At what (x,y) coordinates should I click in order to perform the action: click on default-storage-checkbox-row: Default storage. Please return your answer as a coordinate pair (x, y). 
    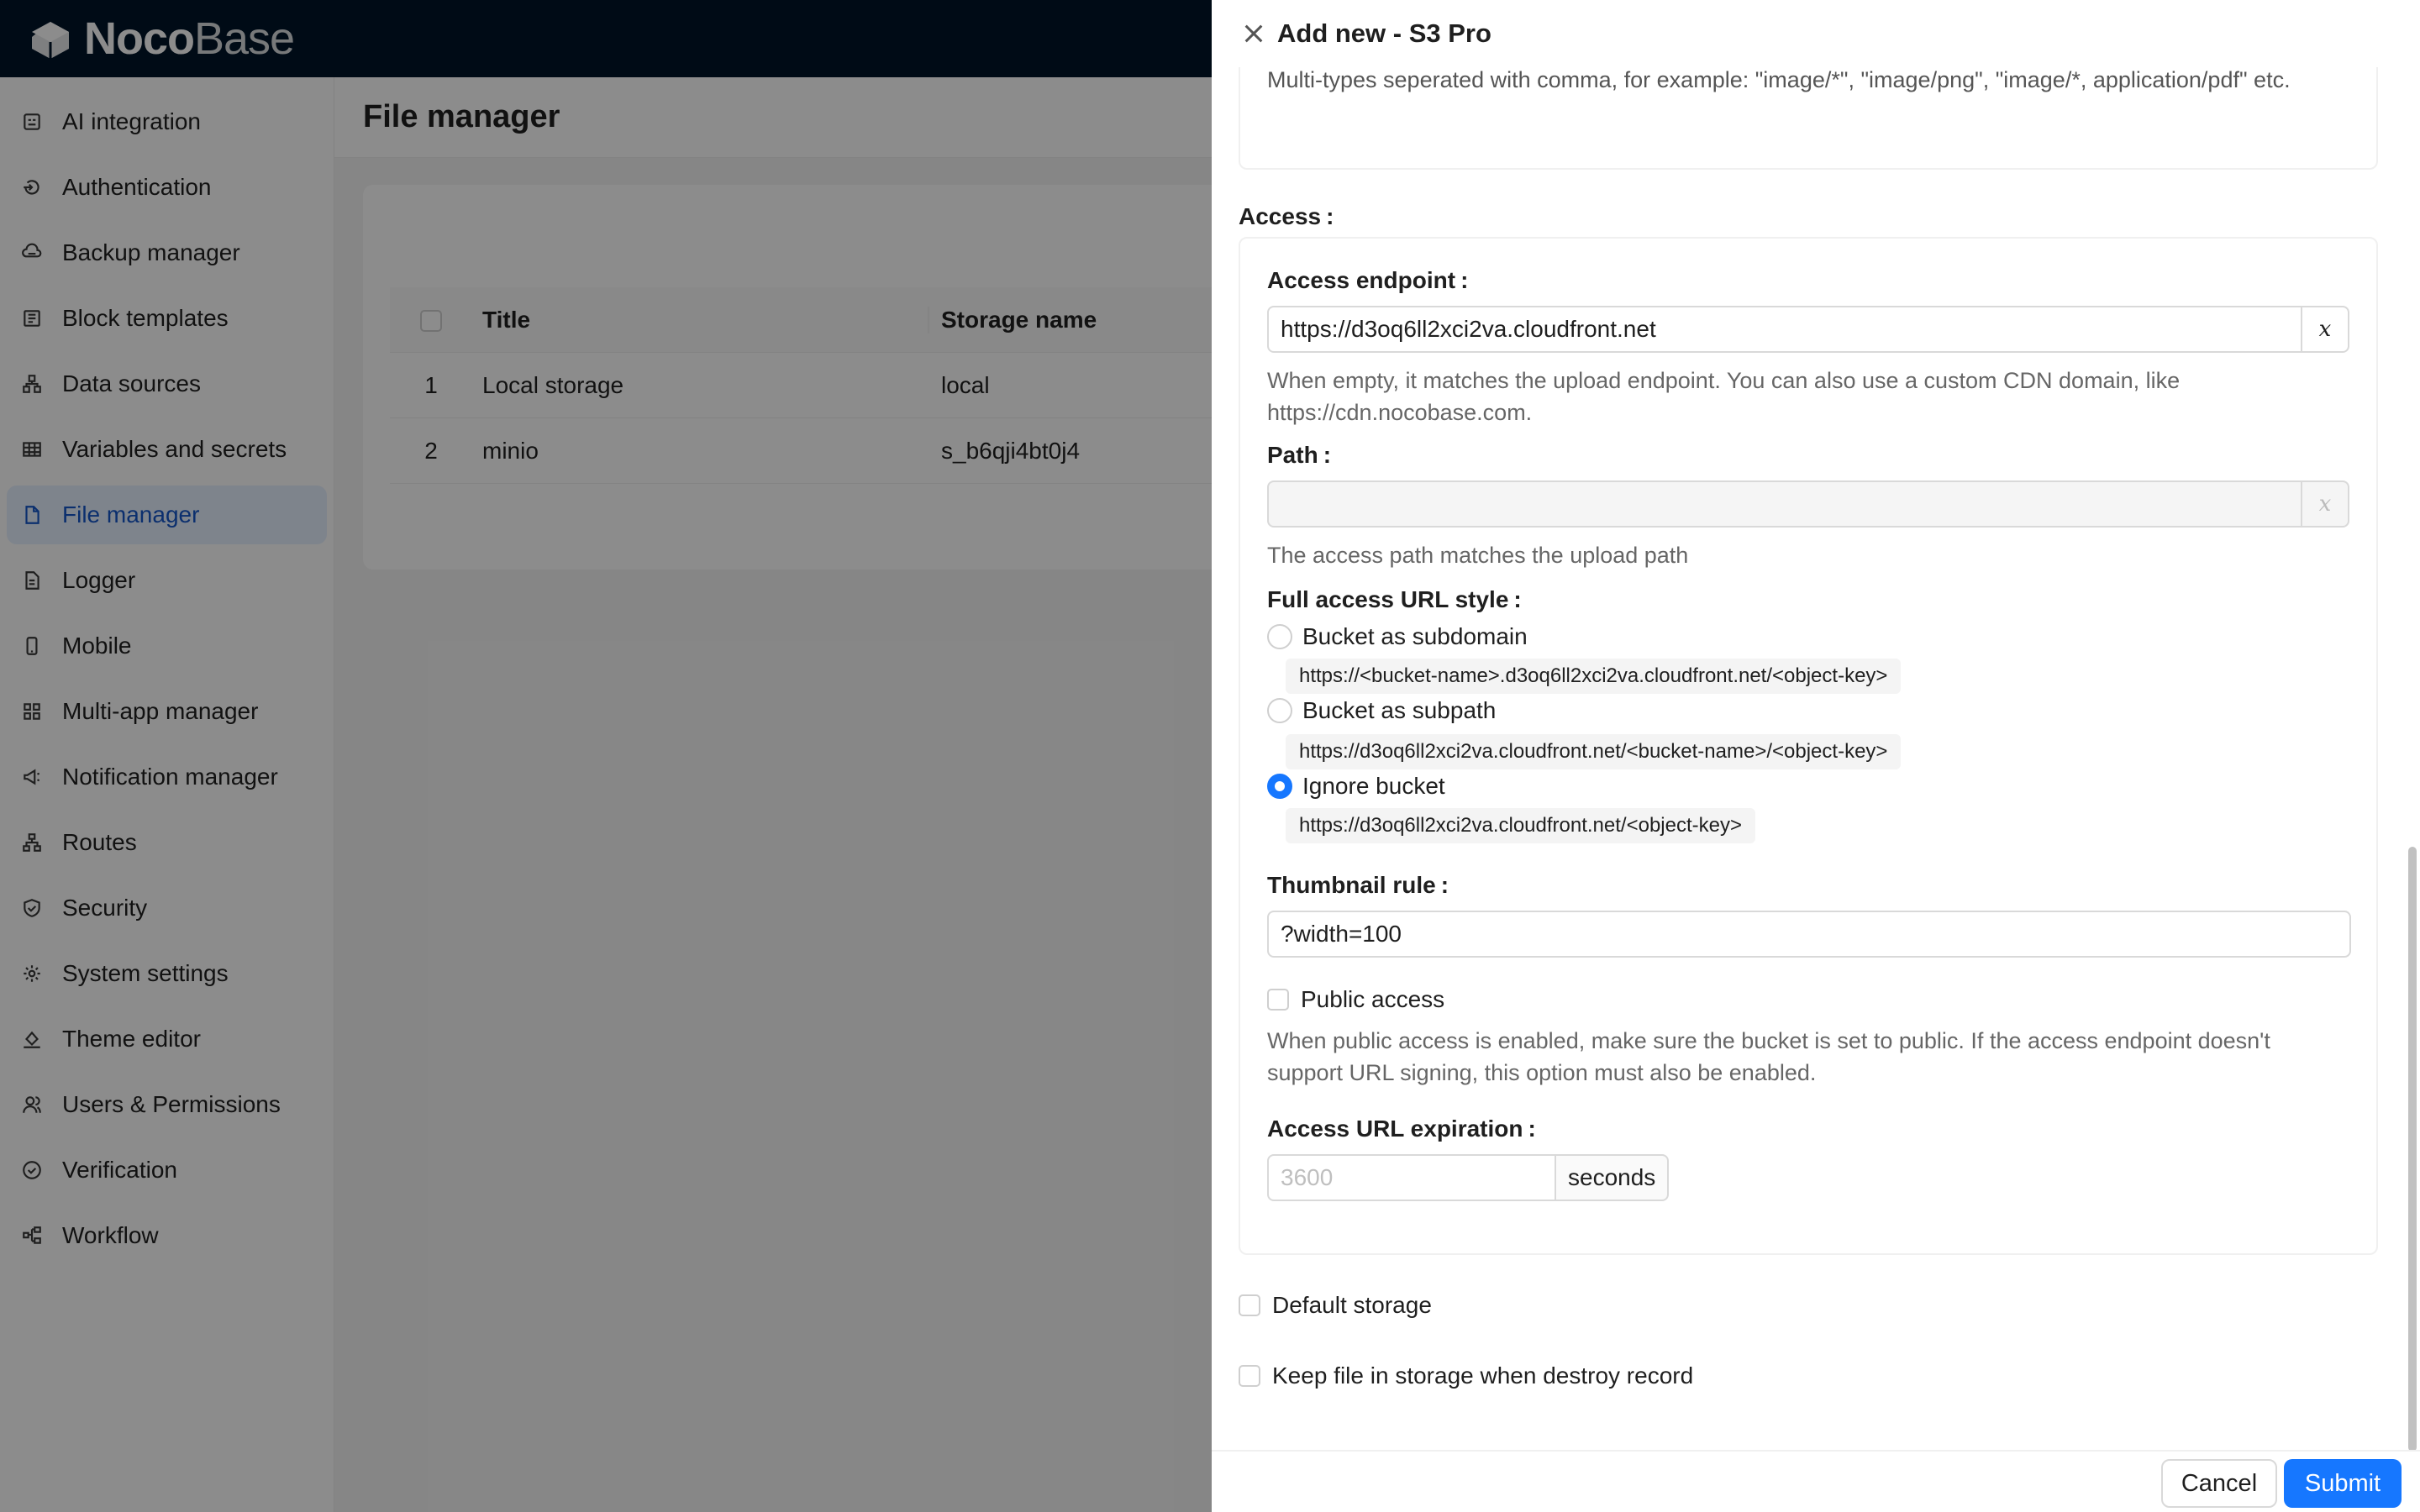
    Looking at the image, I should click on (1335, 1305).